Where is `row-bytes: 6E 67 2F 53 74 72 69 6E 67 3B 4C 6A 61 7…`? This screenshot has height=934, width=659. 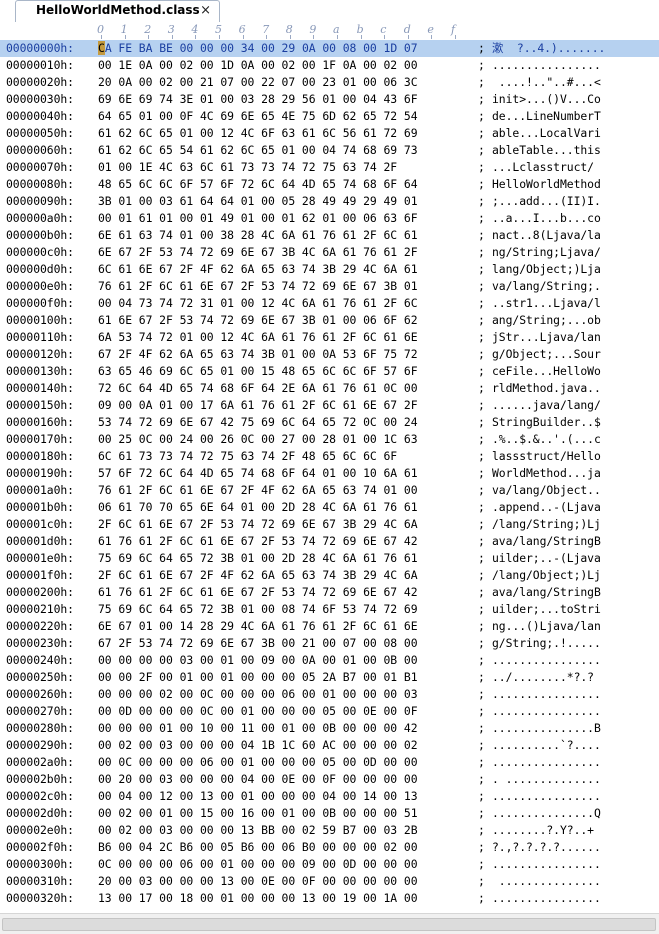
row-bytes: 6E 67 2F 53 74 72 69 6E 67 3B 4C 6A 61 7… is located at coordinates (288, 252).